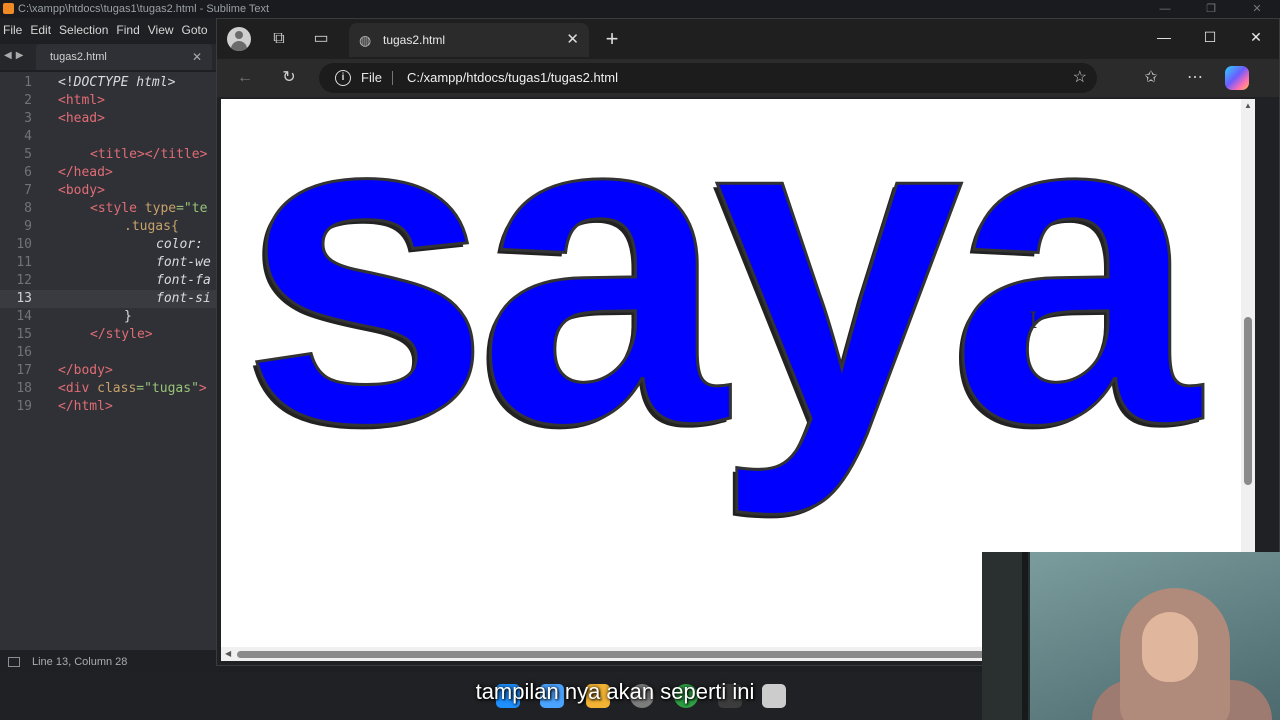 The height and width of the screenshot is (720, 1280). I want to click on code-text: font-fa, so click(183, 280).